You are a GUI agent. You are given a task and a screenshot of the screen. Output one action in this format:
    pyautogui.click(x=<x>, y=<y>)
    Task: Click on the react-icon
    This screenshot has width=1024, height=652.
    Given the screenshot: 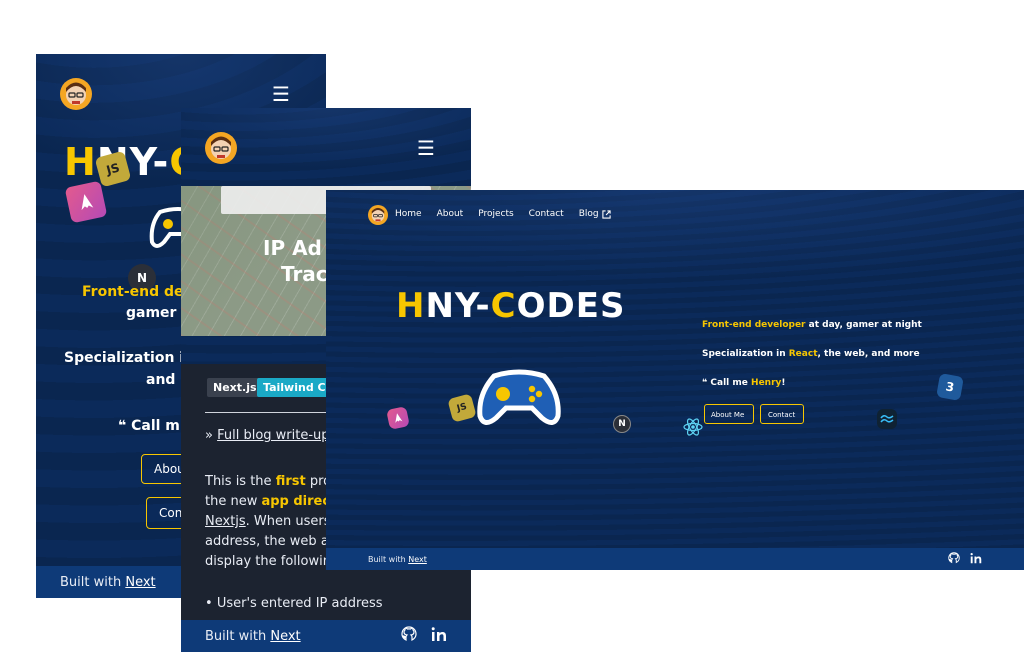 What is the action you would take?
    pyautogui.click(x=693, y=429)
    